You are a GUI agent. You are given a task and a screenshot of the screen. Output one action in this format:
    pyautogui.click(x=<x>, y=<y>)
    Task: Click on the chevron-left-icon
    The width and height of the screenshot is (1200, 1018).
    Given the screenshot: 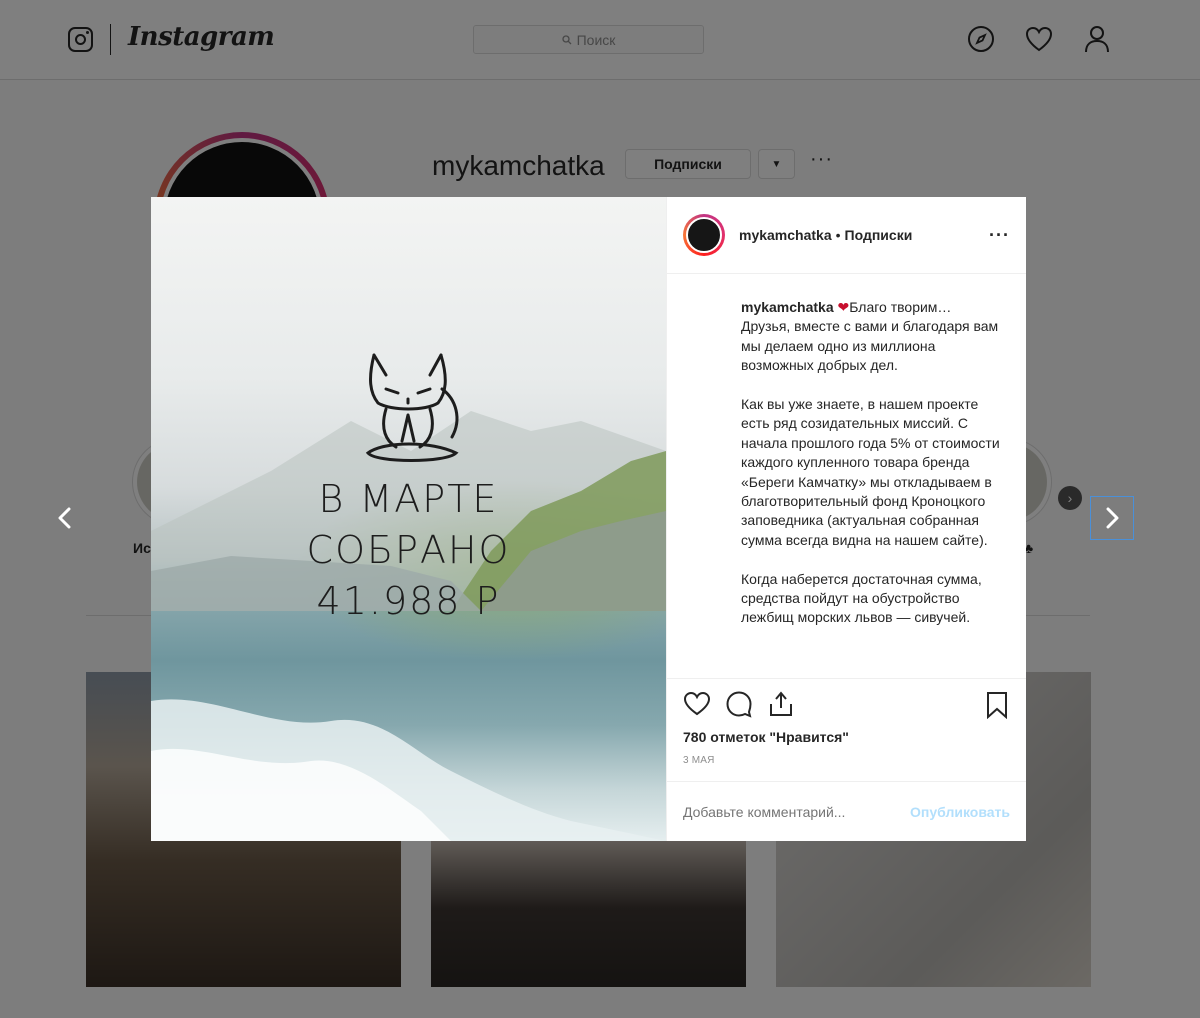 What is the action you would take?
    pyautogui.click(x=64, y=518)
    